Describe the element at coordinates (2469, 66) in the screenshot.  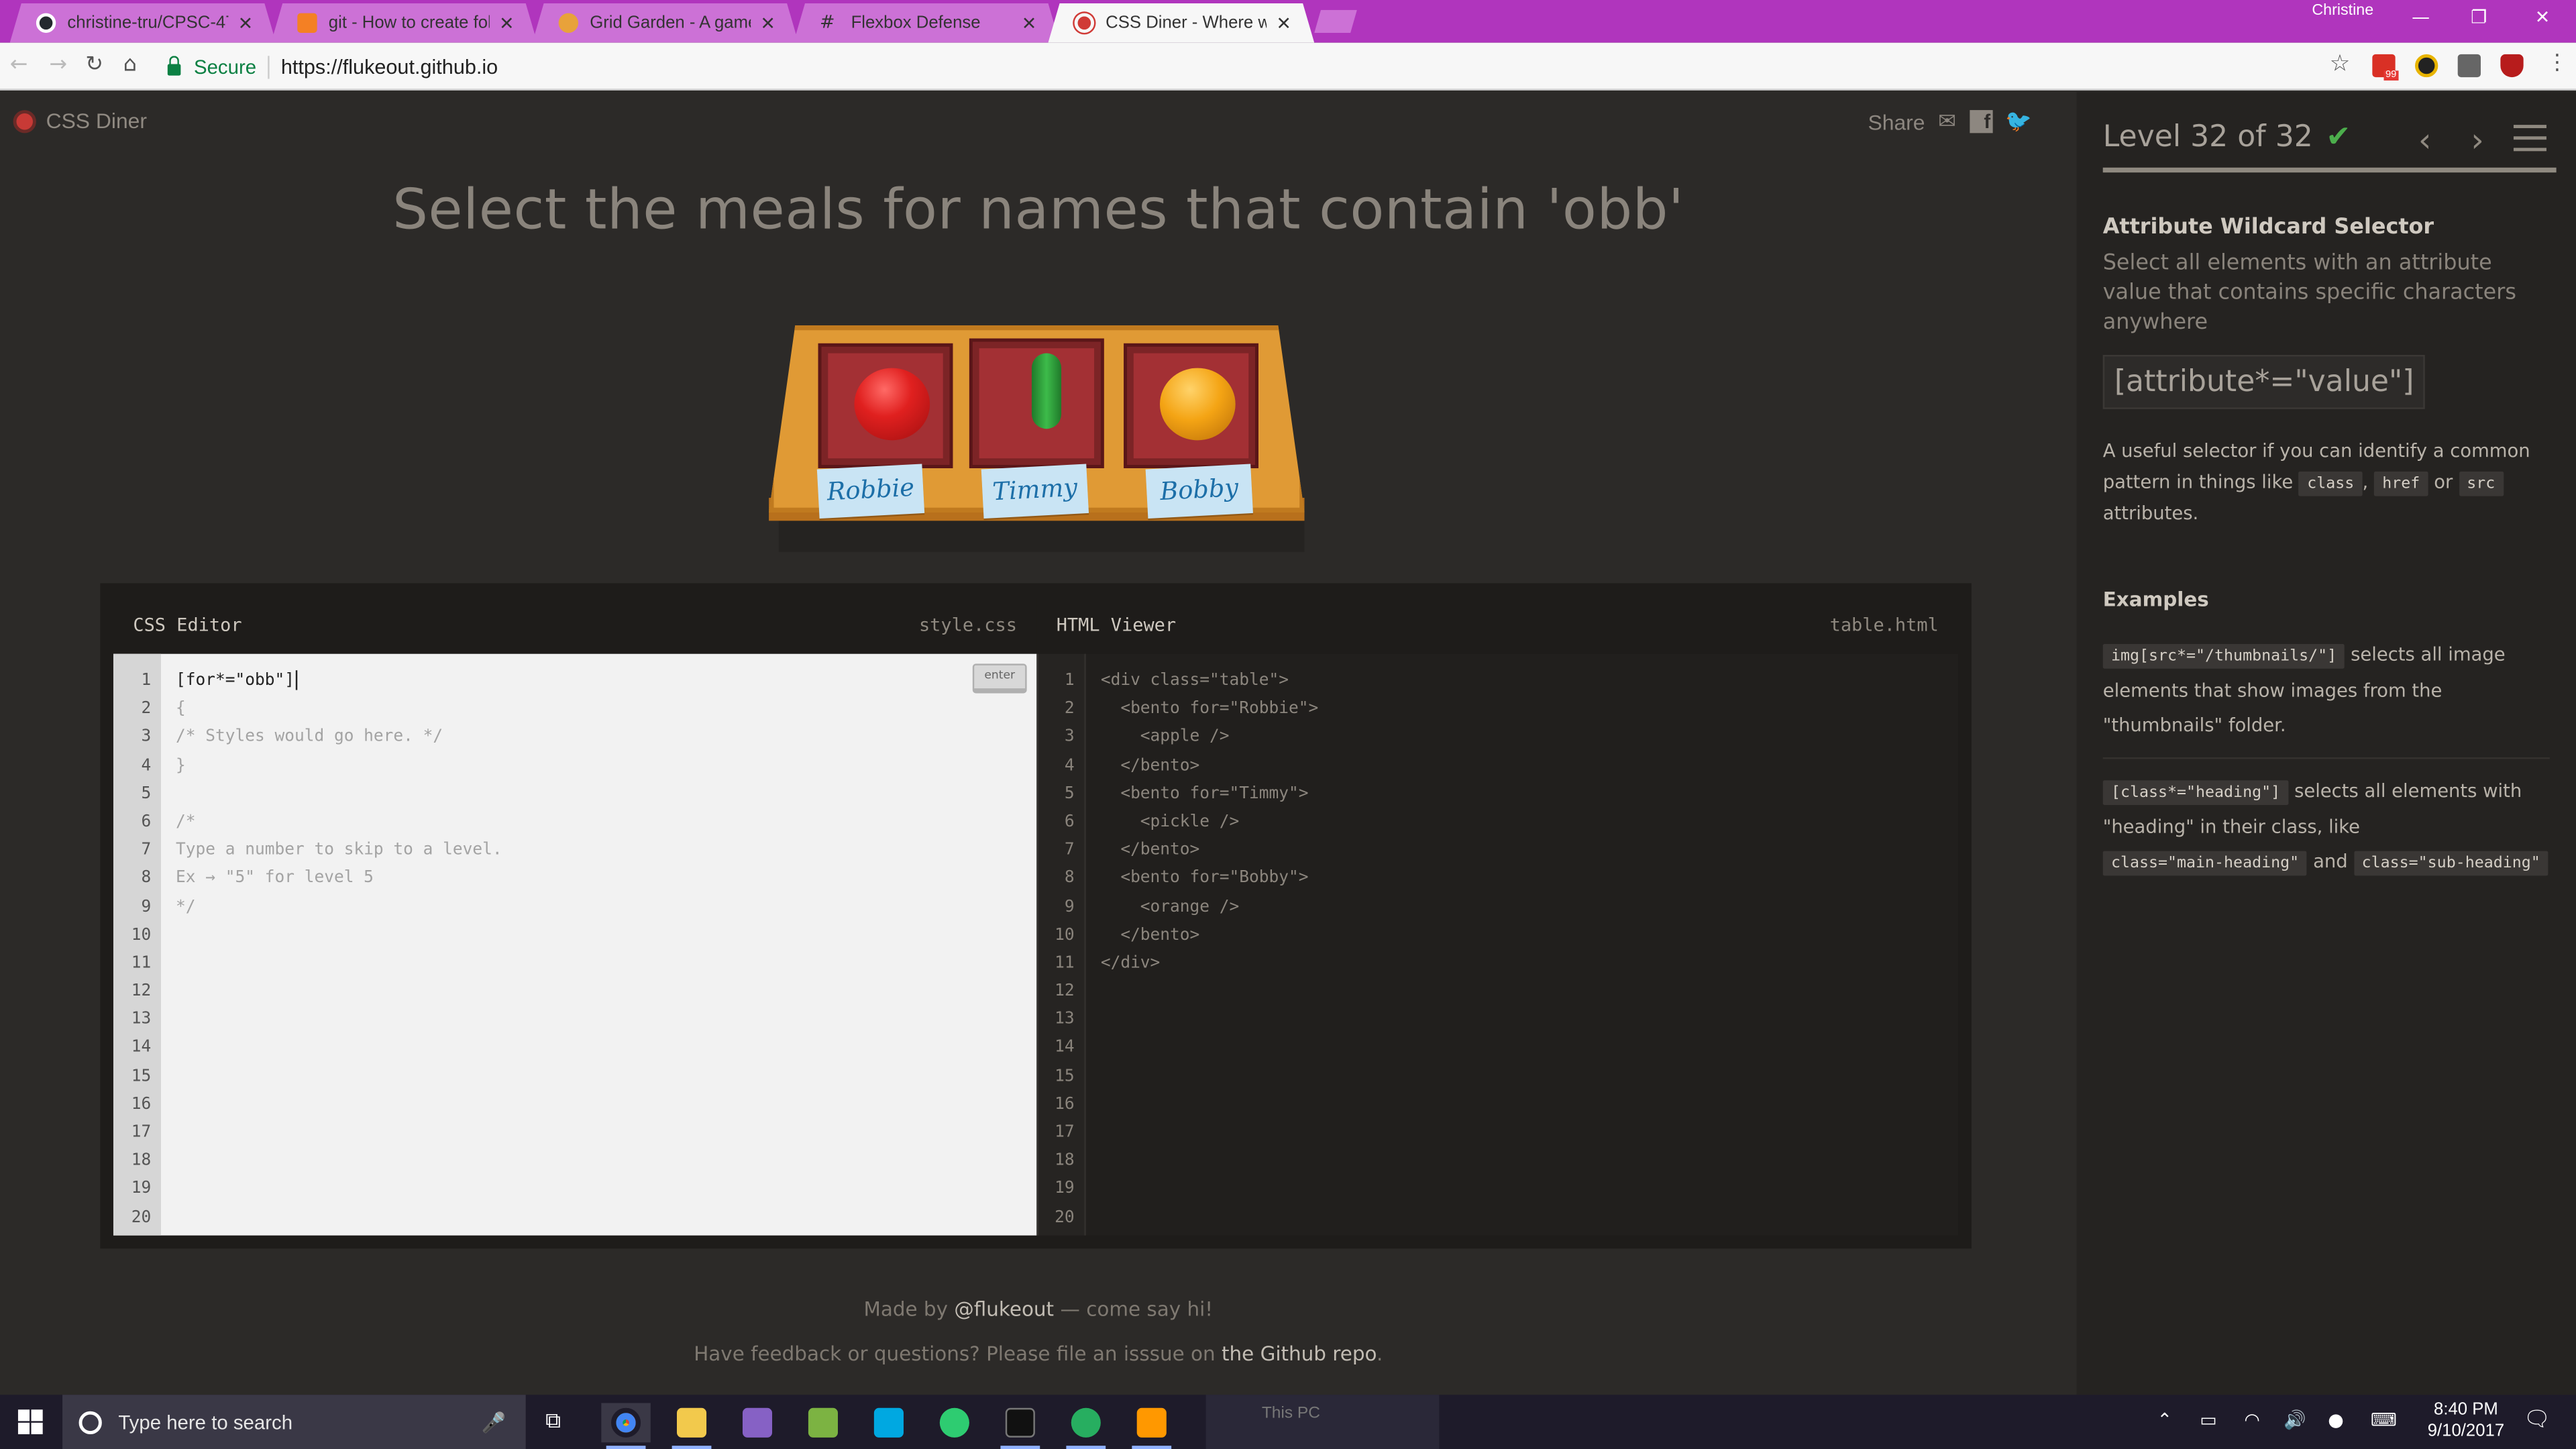
I see `sk-extension-icon` at that location.